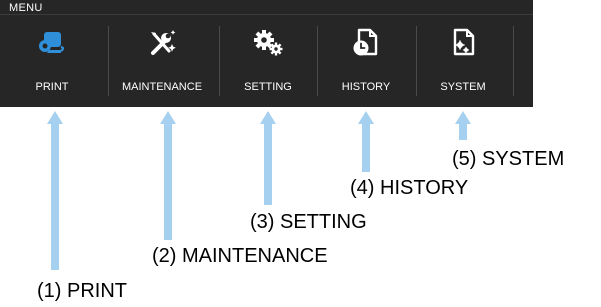 The height and width of the screenshot is (307, 601). What do you see at coordinates (508, 159) in the screenshot?
I see `callout-system: (5) SYSTEM` at bounding box center [508, 159].